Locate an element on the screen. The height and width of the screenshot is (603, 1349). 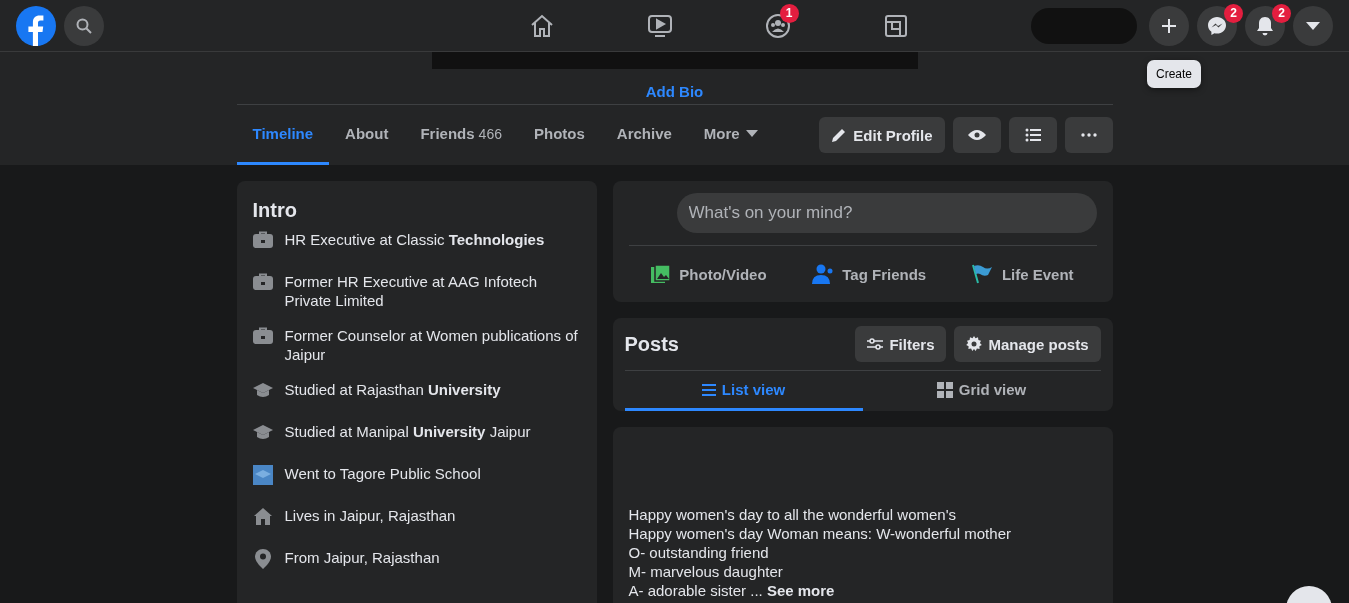
filters-button: Filters is located at coordinates (901, 344).